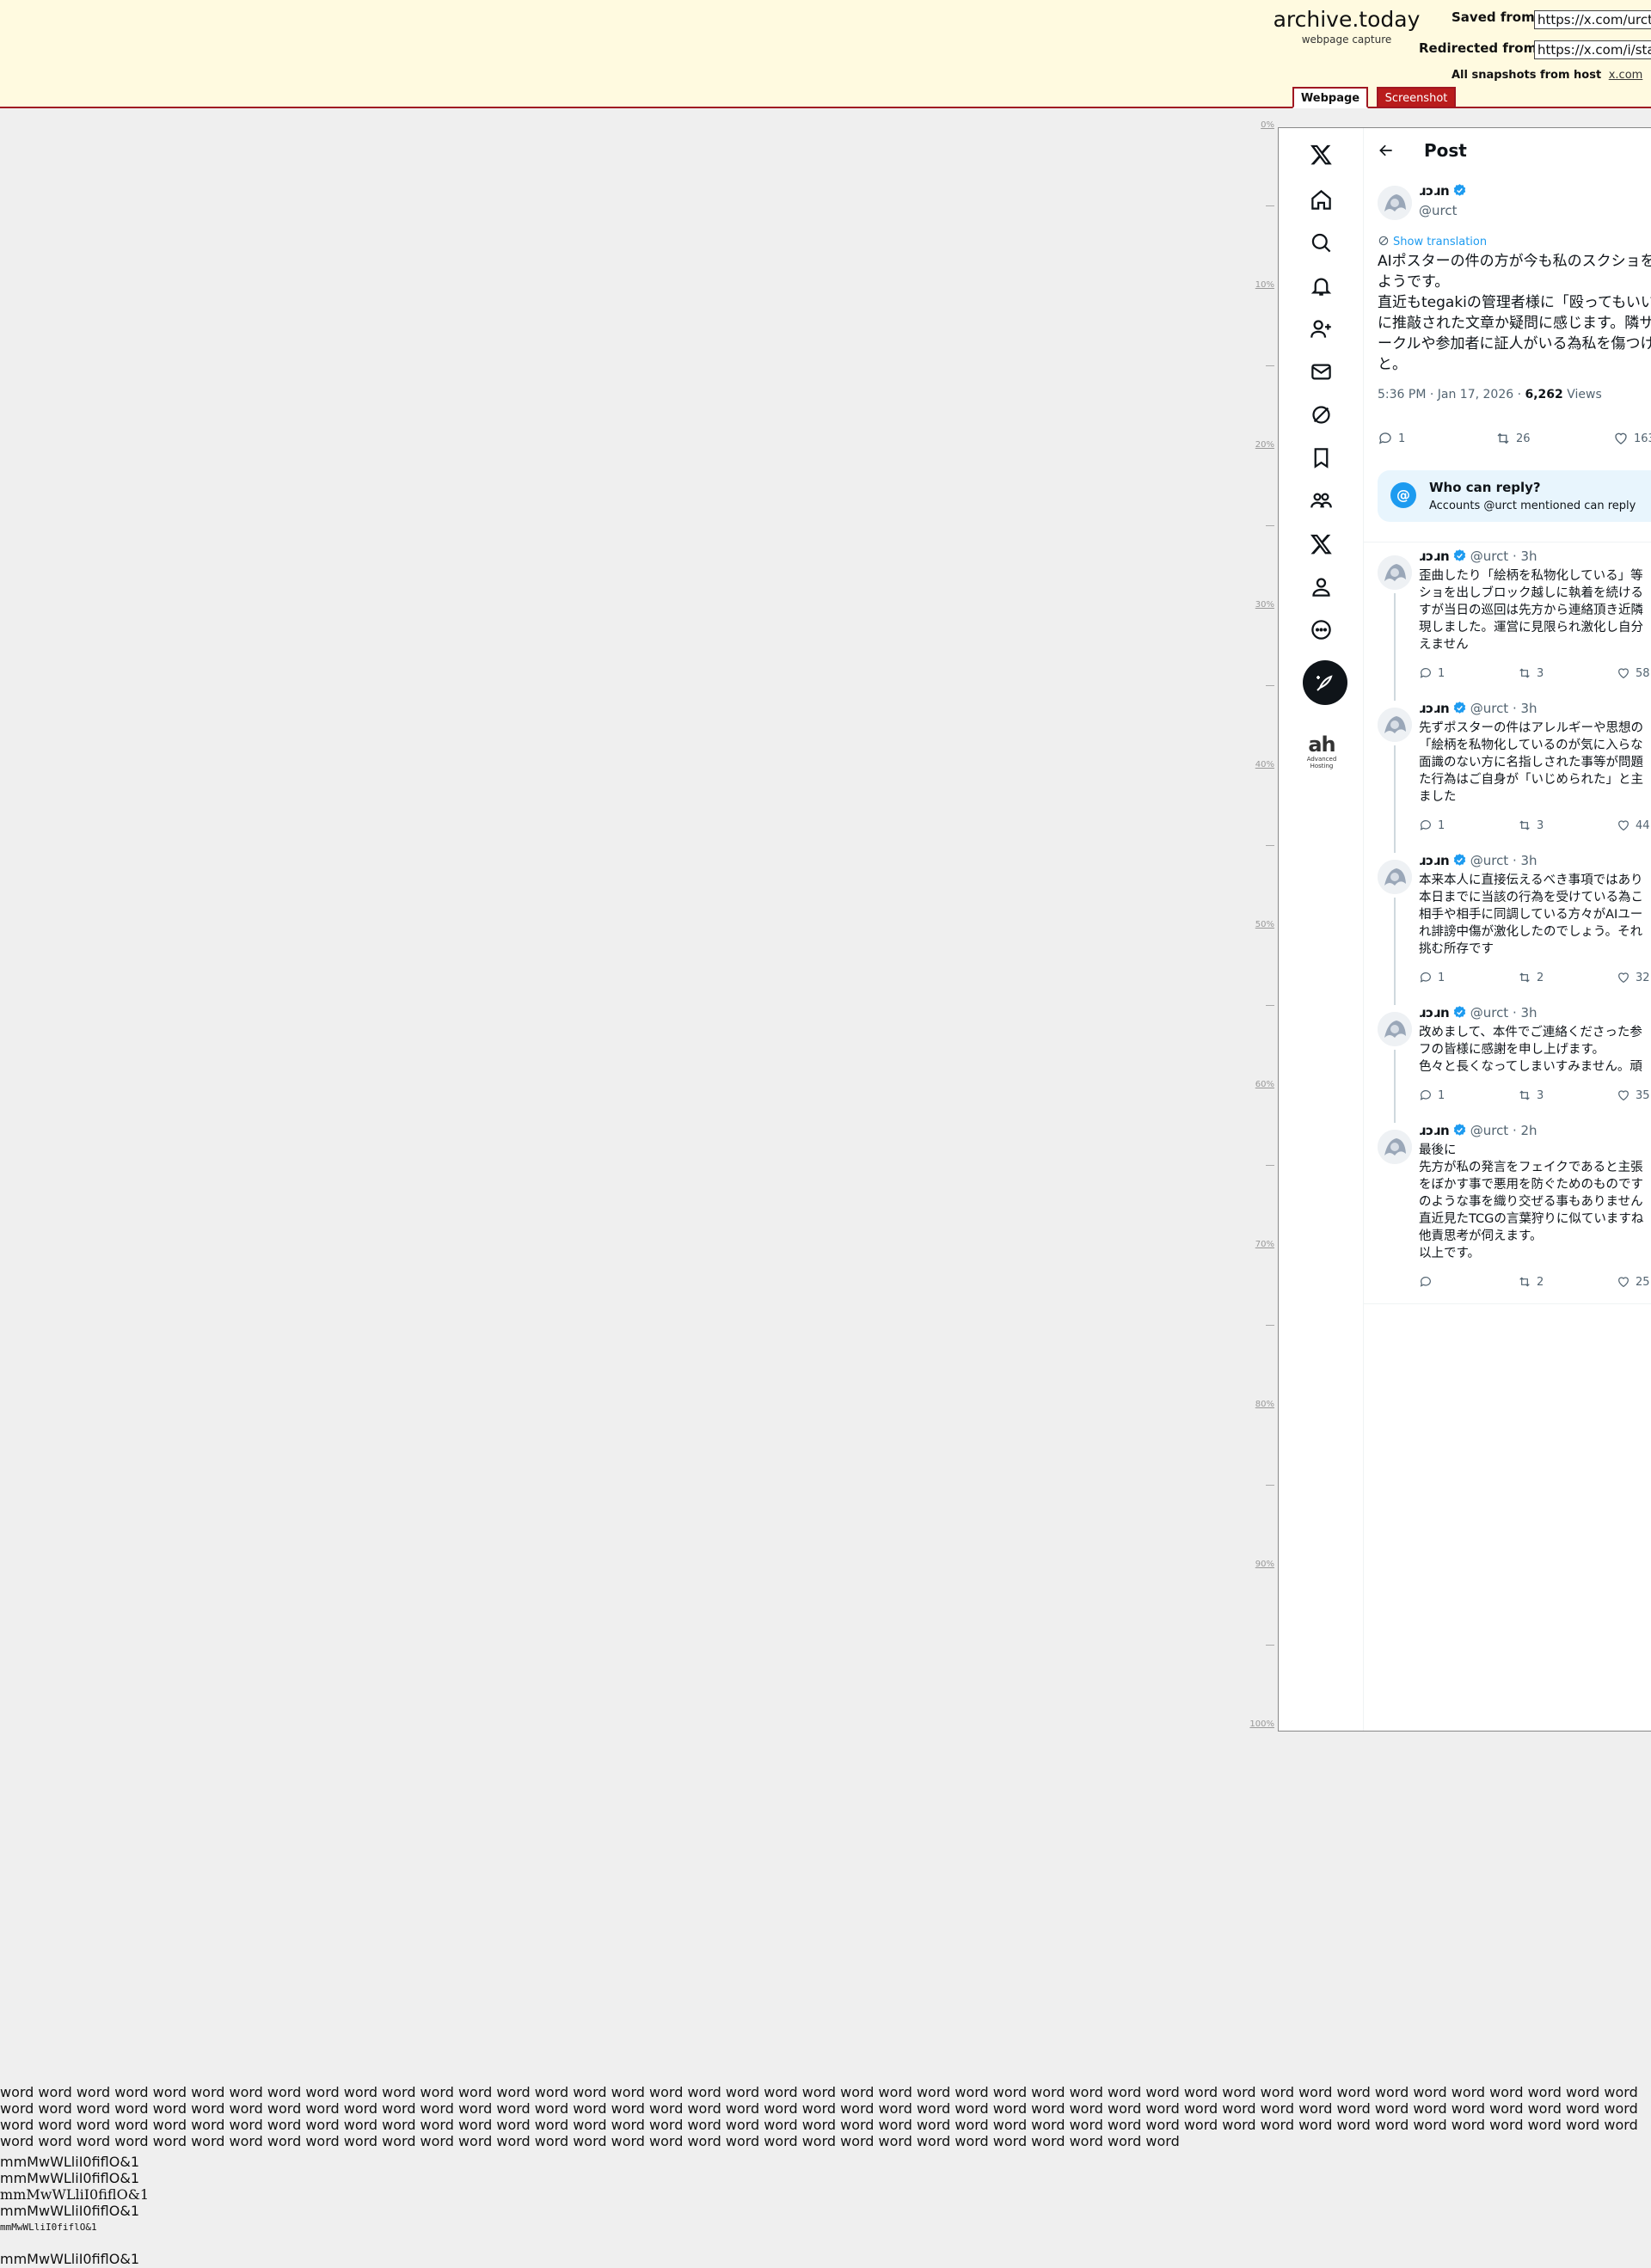  Describe the element at coordinates (1440, 242) in the screenshot. I see `show-translation-label: Show translation` at that location.